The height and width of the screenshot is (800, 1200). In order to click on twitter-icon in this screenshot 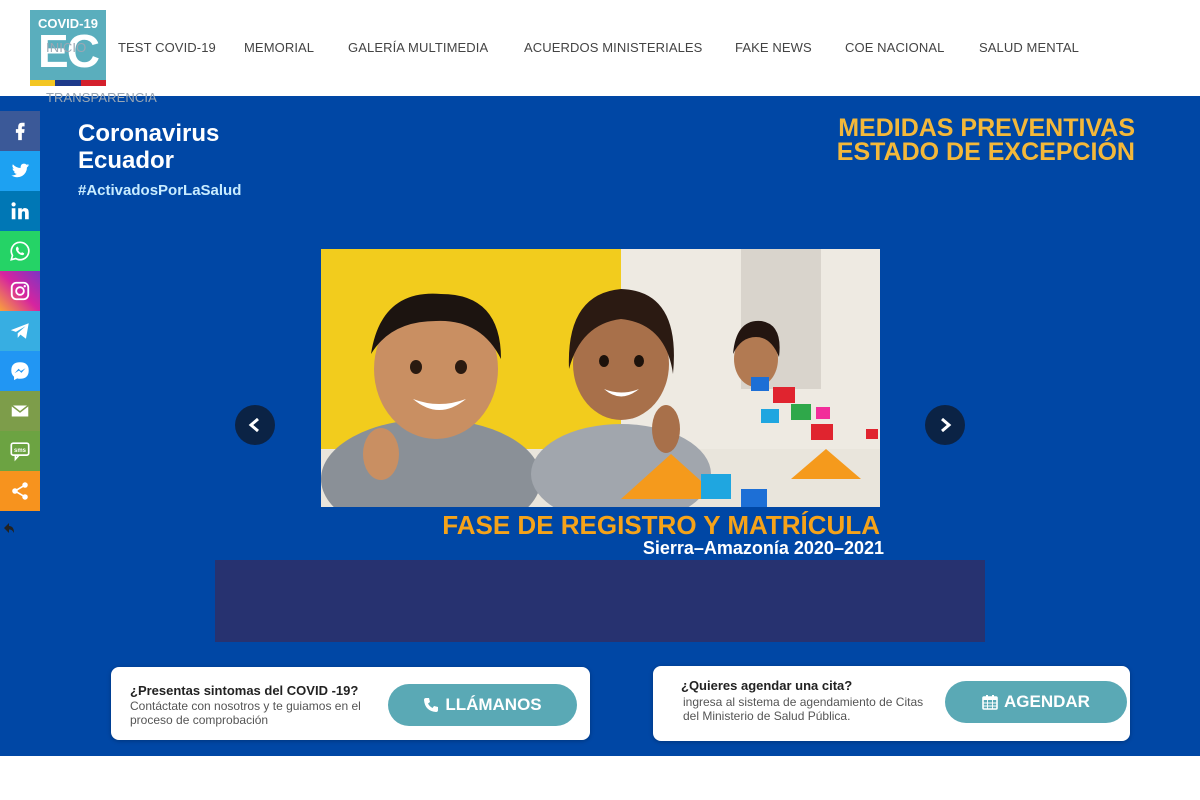, I will do `click(20, 170)`.